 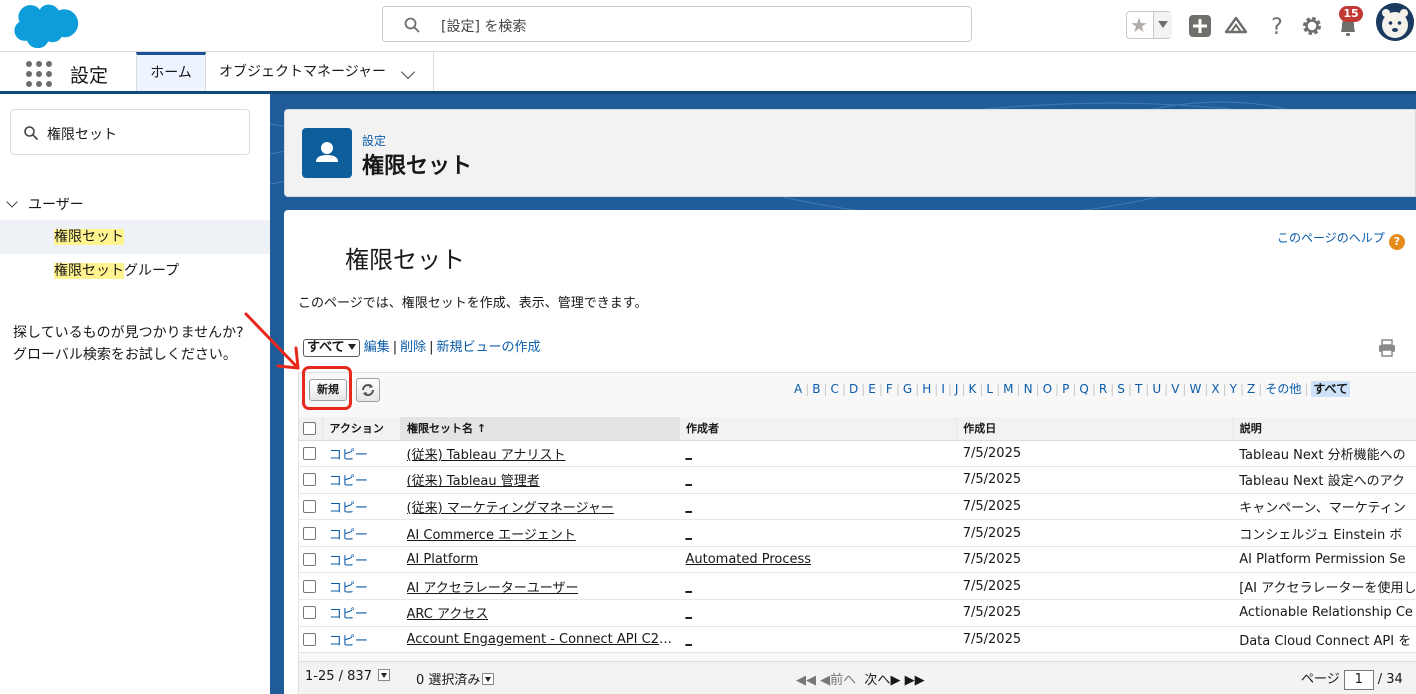 I want to click on create-view-link: 新規ビューの作成, so click(x=489, y=347).